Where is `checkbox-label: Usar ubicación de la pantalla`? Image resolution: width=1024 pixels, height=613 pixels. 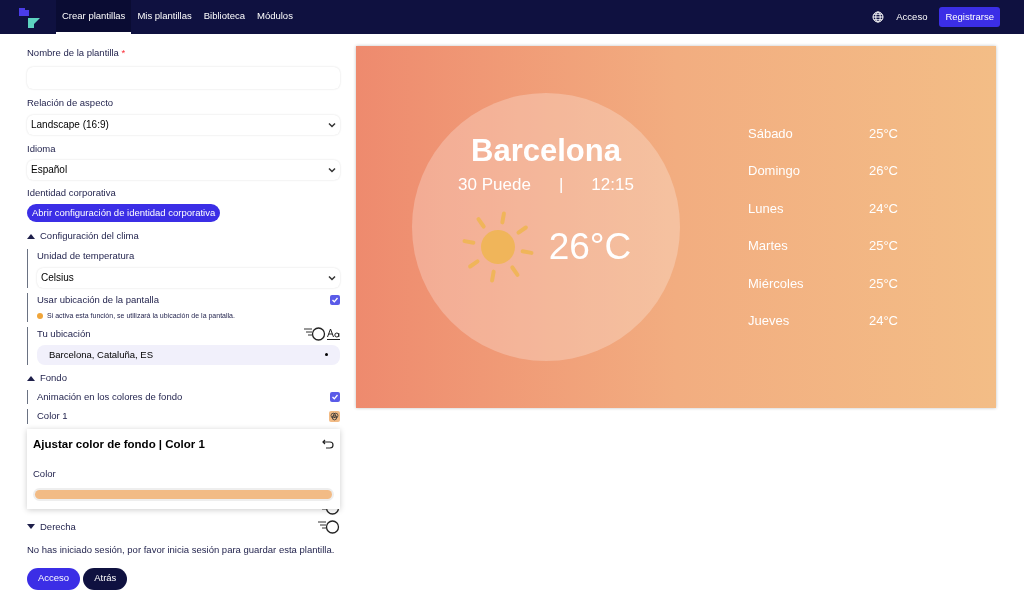 checkbox-label: Usar ubicación de la pantalla is located at coordinates (98, 299).